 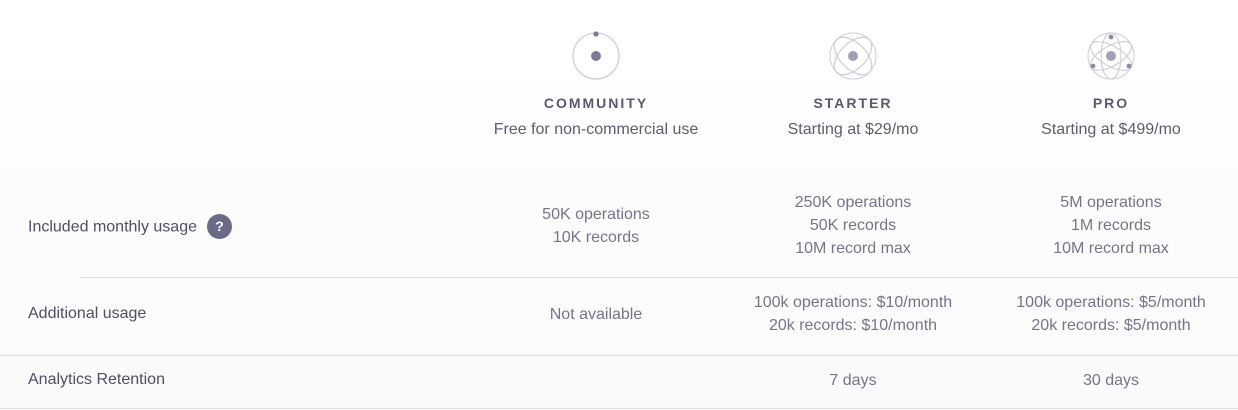 I want to click on plan-name: COMMUNITY, so click(x=596, y=103).